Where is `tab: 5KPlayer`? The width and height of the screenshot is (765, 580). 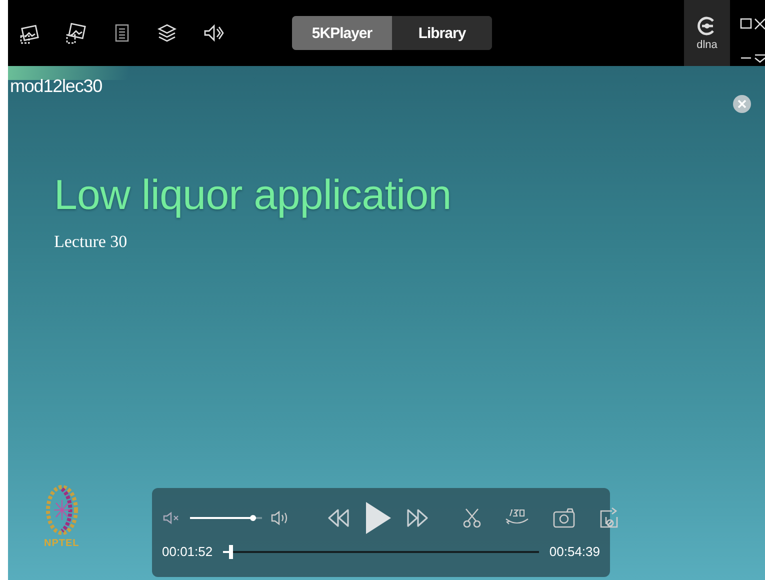 tab: 5KPlayer is located at coordinates (342, 33).